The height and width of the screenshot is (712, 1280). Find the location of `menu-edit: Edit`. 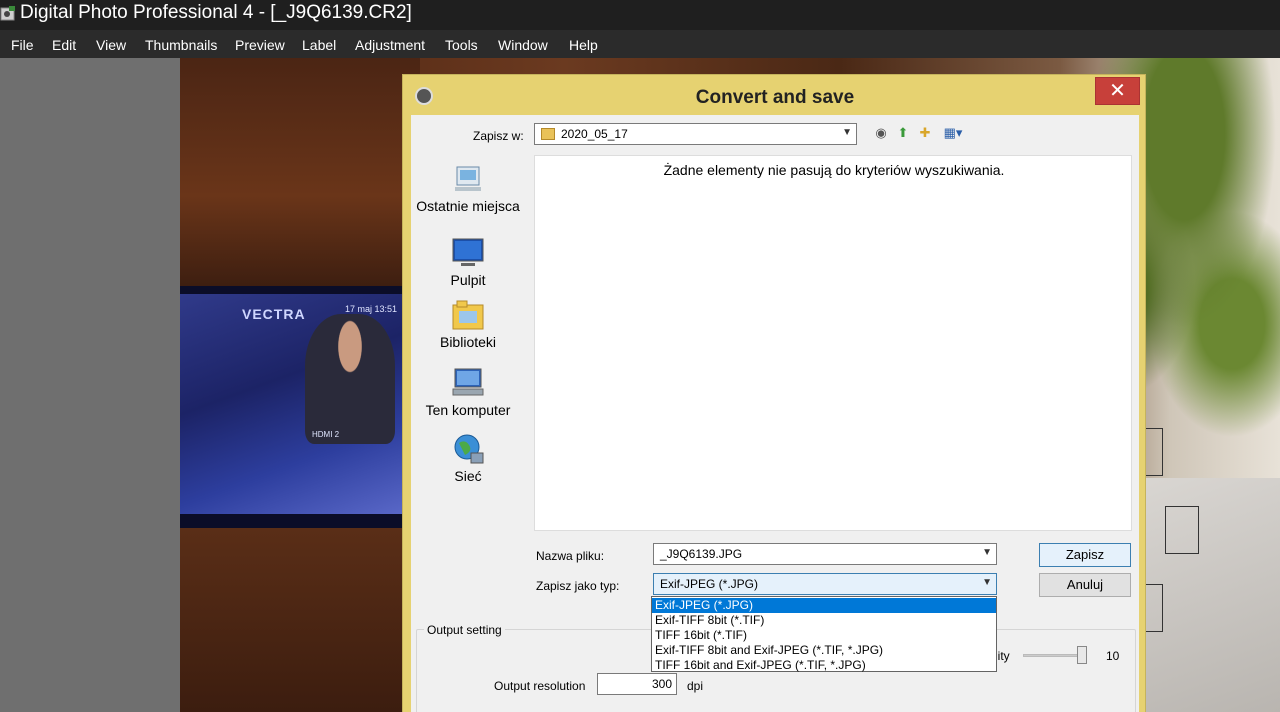

menu-edit: Edit is located at coordinates (64, 45).